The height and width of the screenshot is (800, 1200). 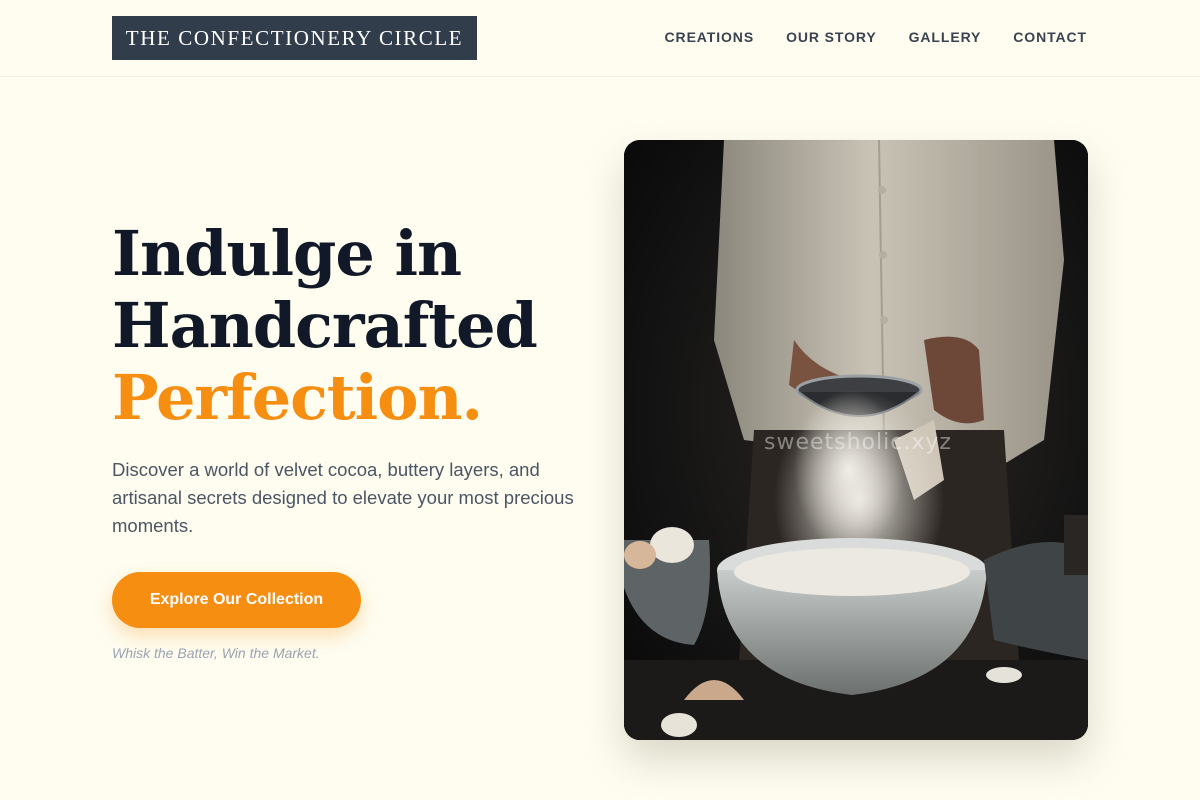 What do you see at coordinates (710, 37) in the screenshot?
I see `nav-link-creations: CREATIONS` at bounding box center [710, 37].